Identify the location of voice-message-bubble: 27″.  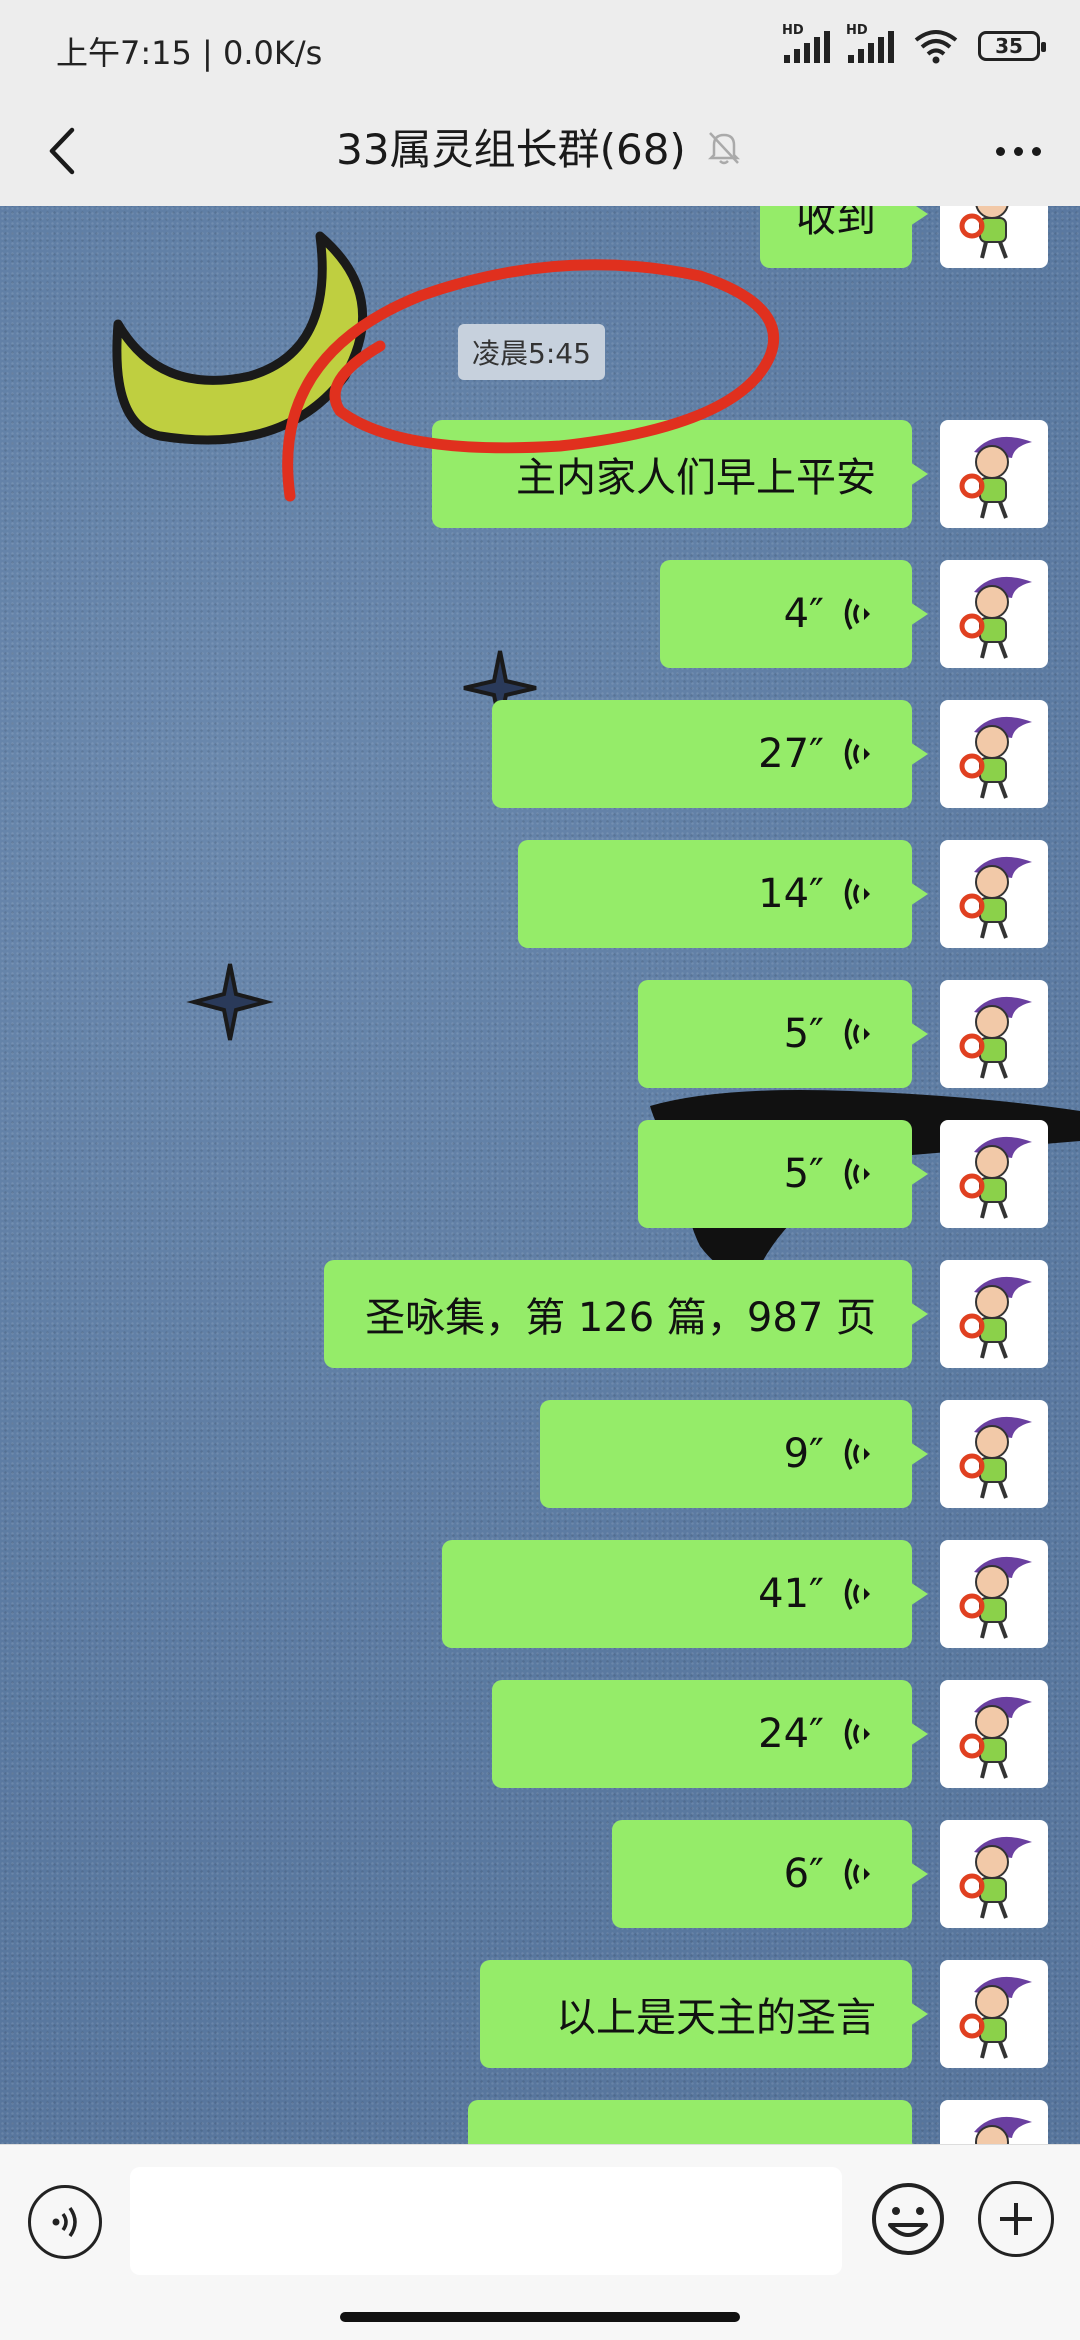
(710, 754).